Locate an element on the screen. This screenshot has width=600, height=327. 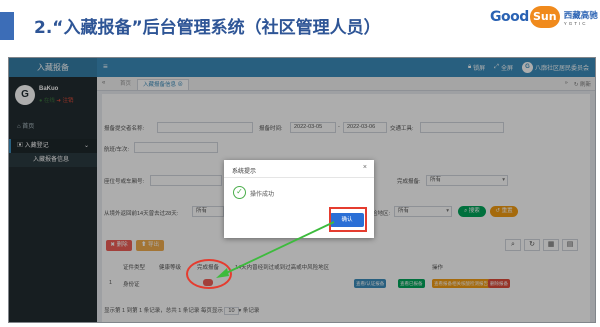
company-logo: Good Sun 西藏高驰 YGTIC is located at coordinates (544, 17).